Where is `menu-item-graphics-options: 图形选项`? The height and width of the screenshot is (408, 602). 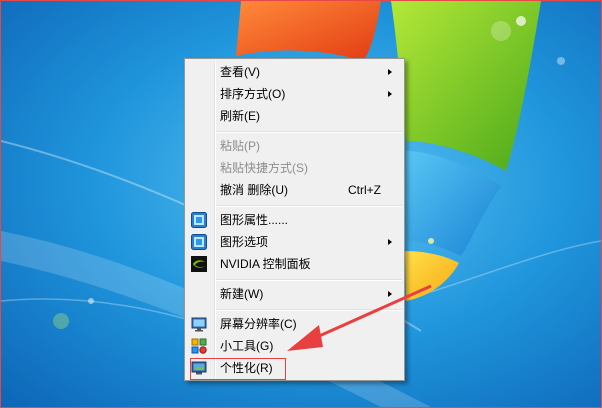
menu-item-graphics-options: 图形选项 is located at coordinates (294, 242).